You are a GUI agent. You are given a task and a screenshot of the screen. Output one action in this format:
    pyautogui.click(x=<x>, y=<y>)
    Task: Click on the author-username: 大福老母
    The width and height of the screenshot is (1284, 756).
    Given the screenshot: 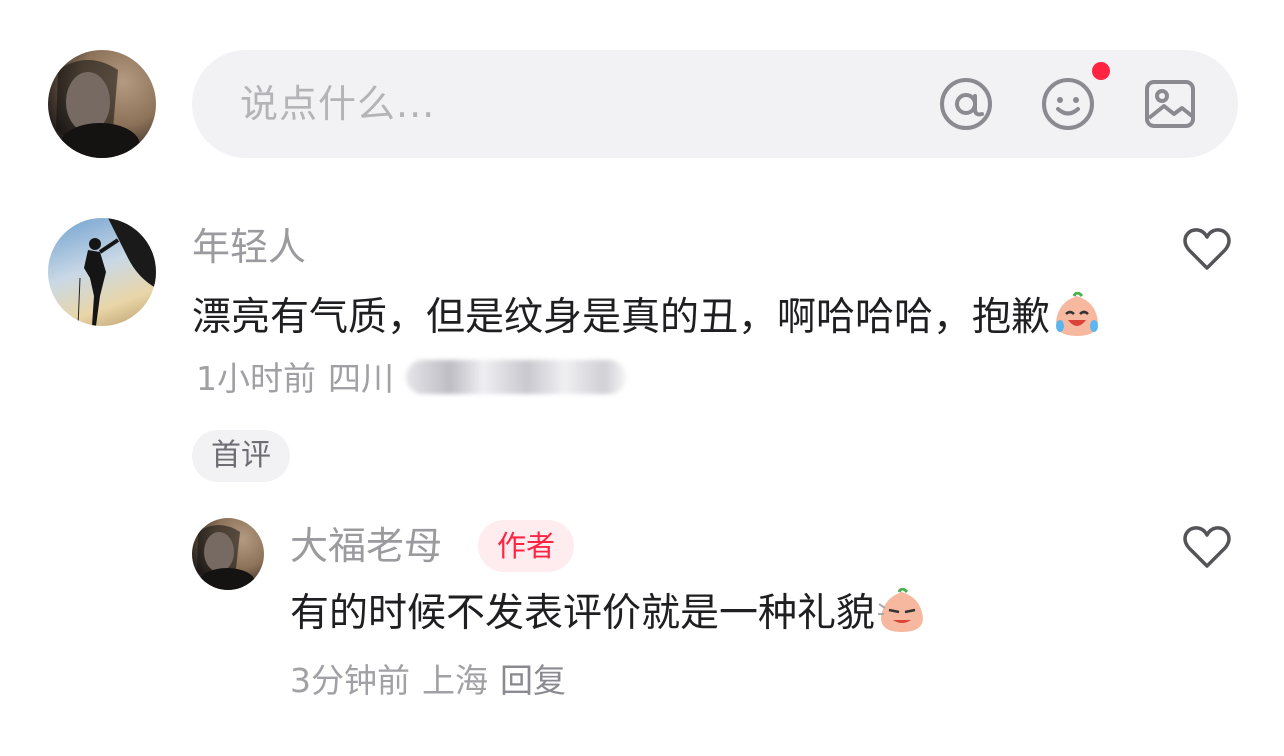 What is the action you would take?
    pyautogui.click(x=366, y=546)
    